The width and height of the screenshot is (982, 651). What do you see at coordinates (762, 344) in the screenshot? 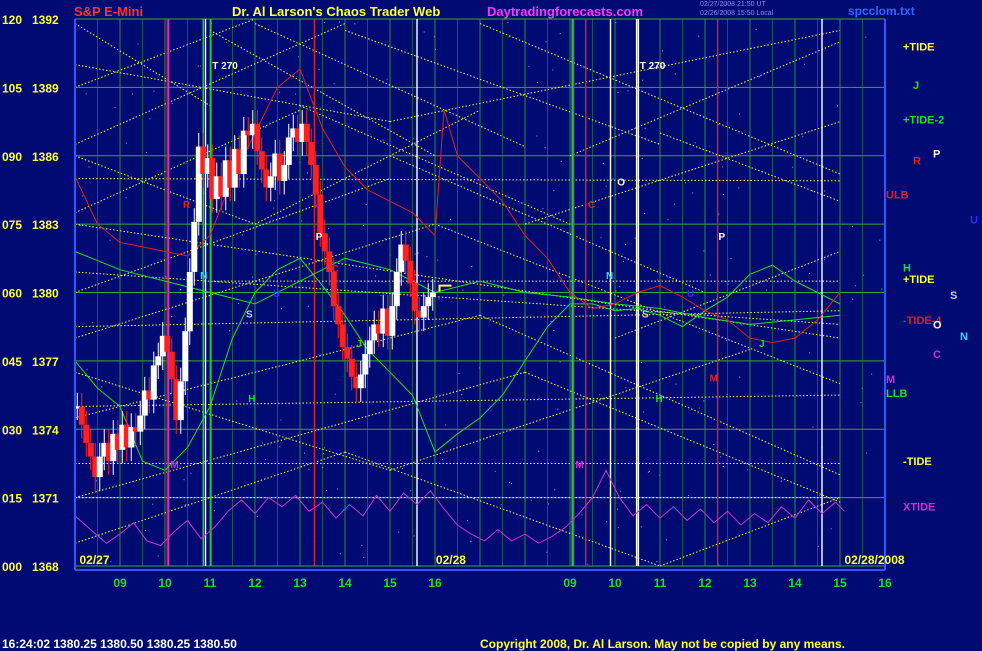
I see `planet-marker-label: J` at bounding box center [762, 344].